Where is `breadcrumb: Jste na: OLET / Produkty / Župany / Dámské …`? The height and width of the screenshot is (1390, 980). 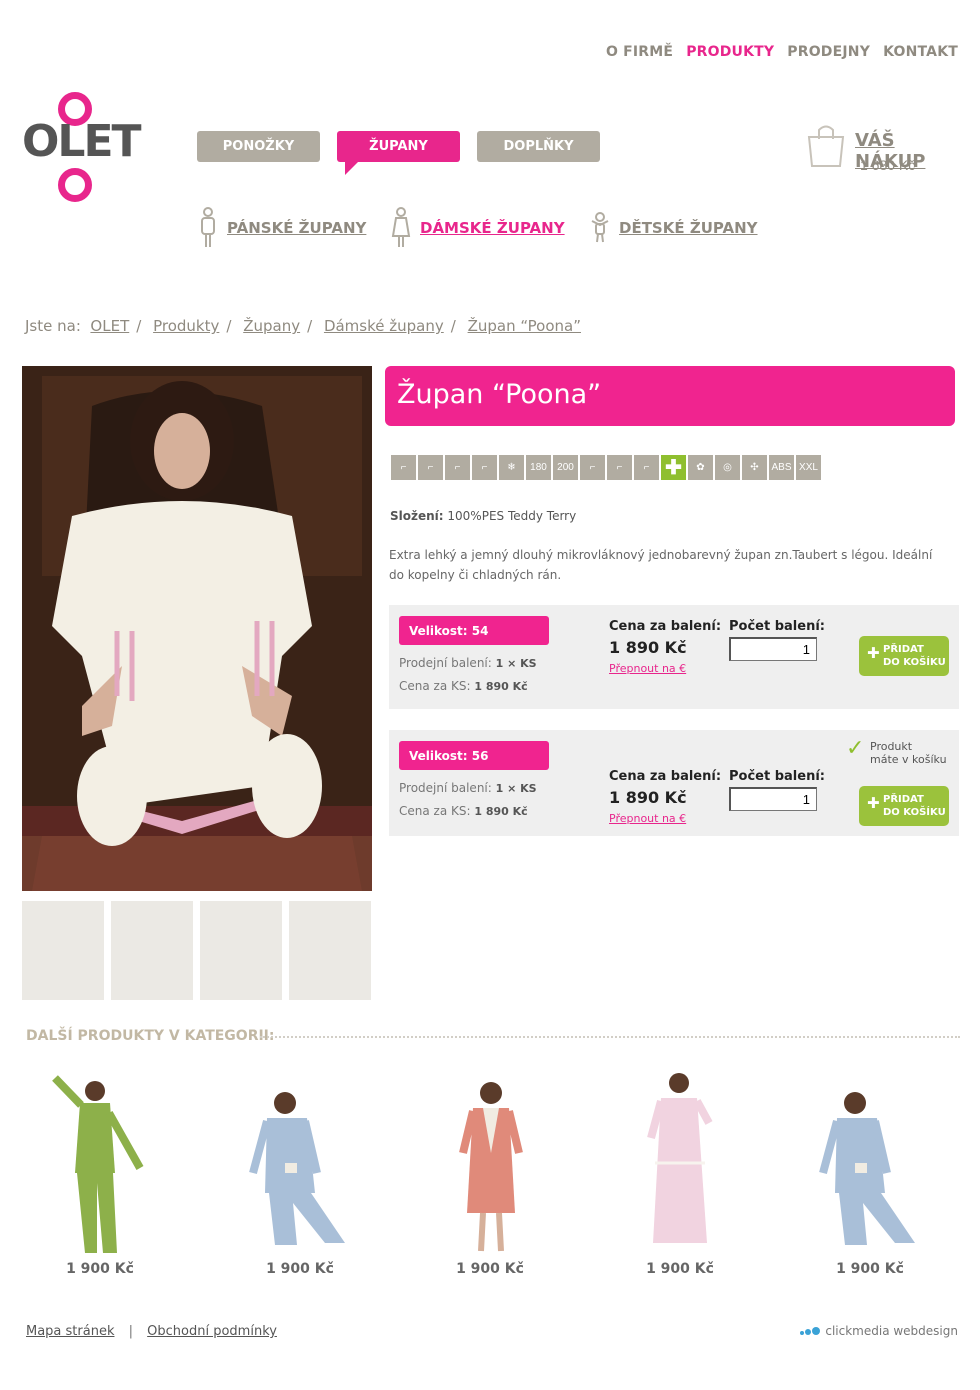 breadcrumb: Jste na: OLET / Produkty / Župany / Dámské … is located at coordinates (303, 326).